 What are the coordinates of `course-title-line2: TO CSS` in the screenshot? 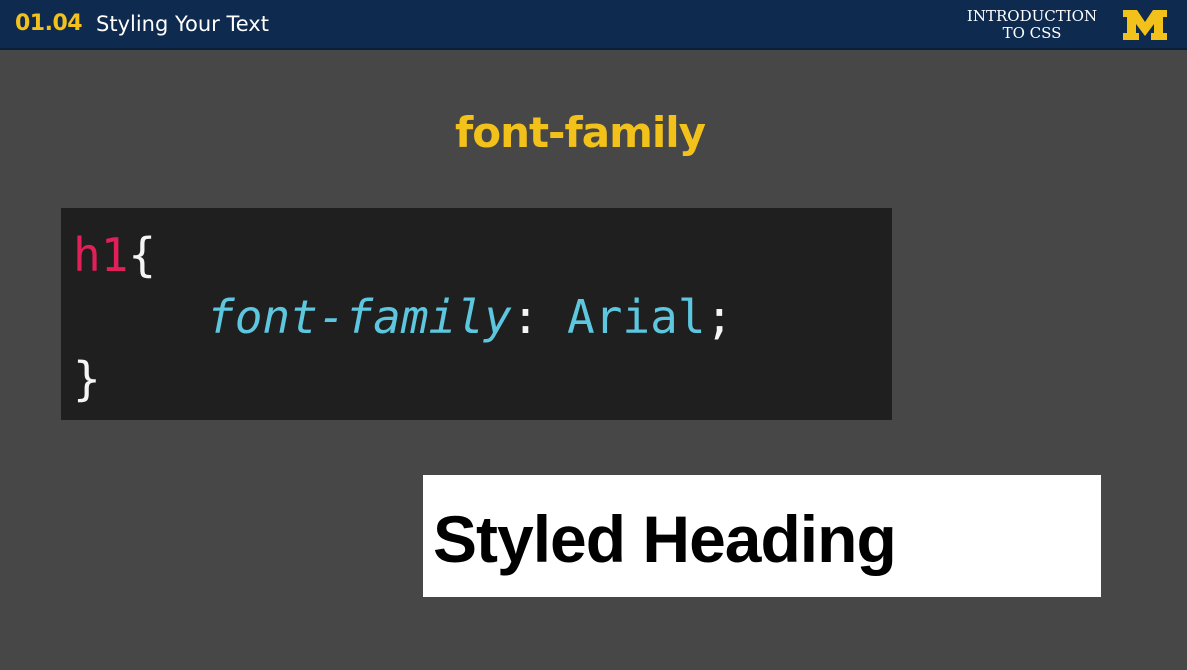 It's located at (1032, 33).